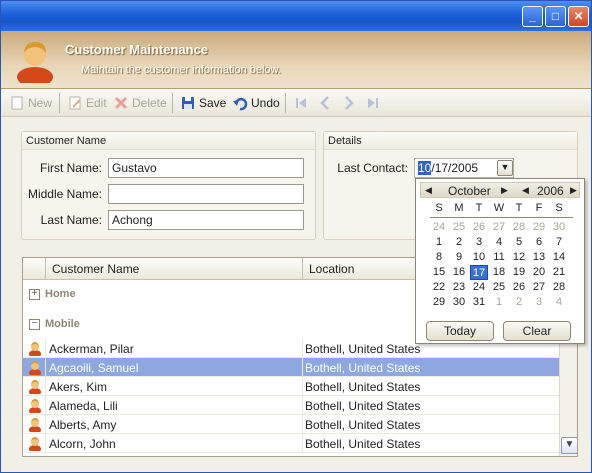  What do you see at coordinates (291, 405) in the screenshot?
I see `table-row: Alameda, Lili Bothell, United States` at bounding box center [291, 405].